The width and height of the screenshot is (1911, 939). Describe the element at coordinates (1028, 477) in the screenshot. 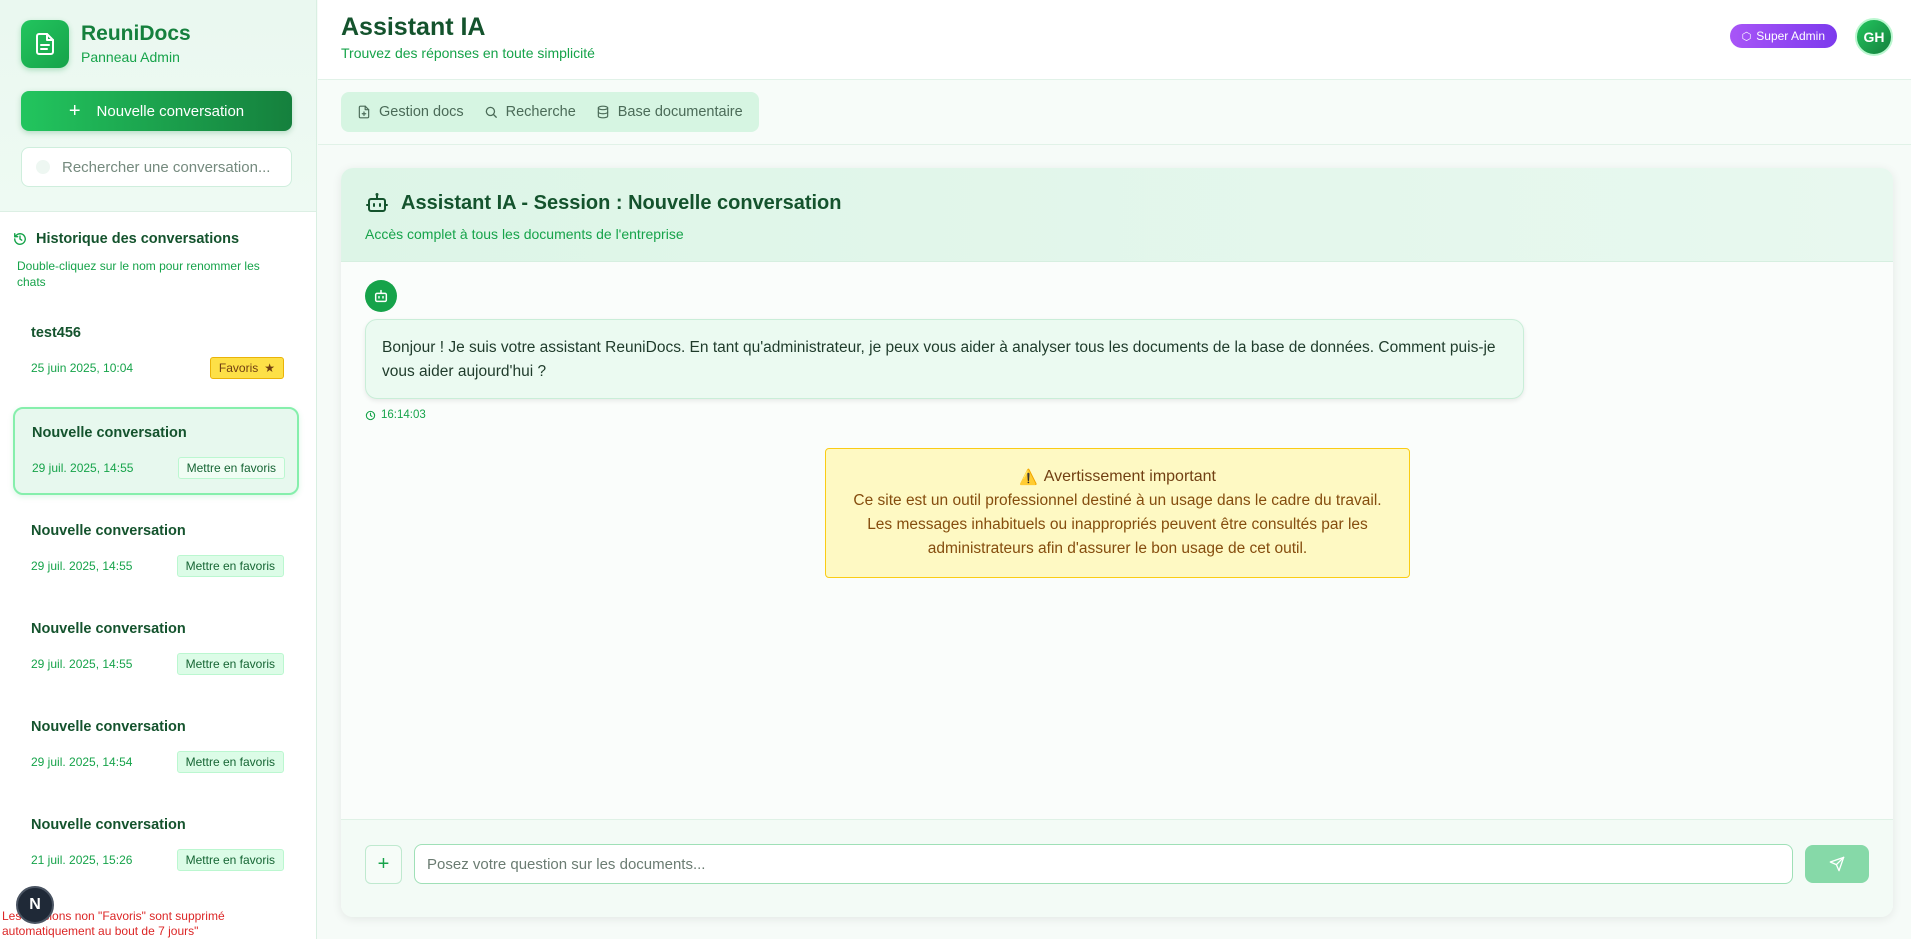

I see `warning-icon: ⚠️` at that location.